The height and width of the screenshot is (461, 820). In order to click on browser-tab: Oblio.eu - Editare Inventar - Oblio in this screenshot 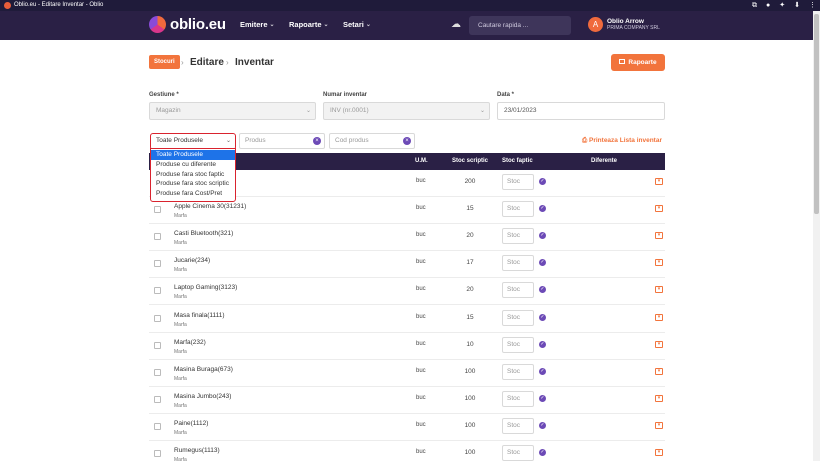, I will do `click(53, 5)`.